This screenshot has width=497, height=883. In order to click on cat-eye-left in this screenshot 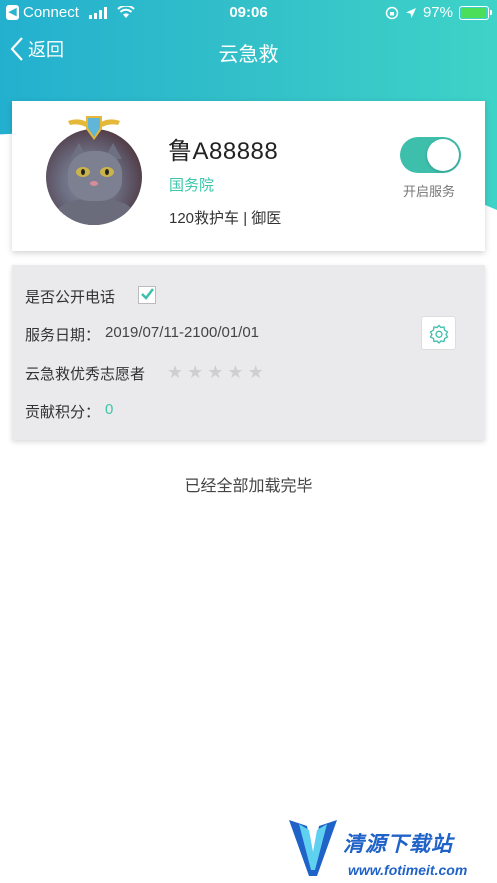, I will do `click(83, 172)`.